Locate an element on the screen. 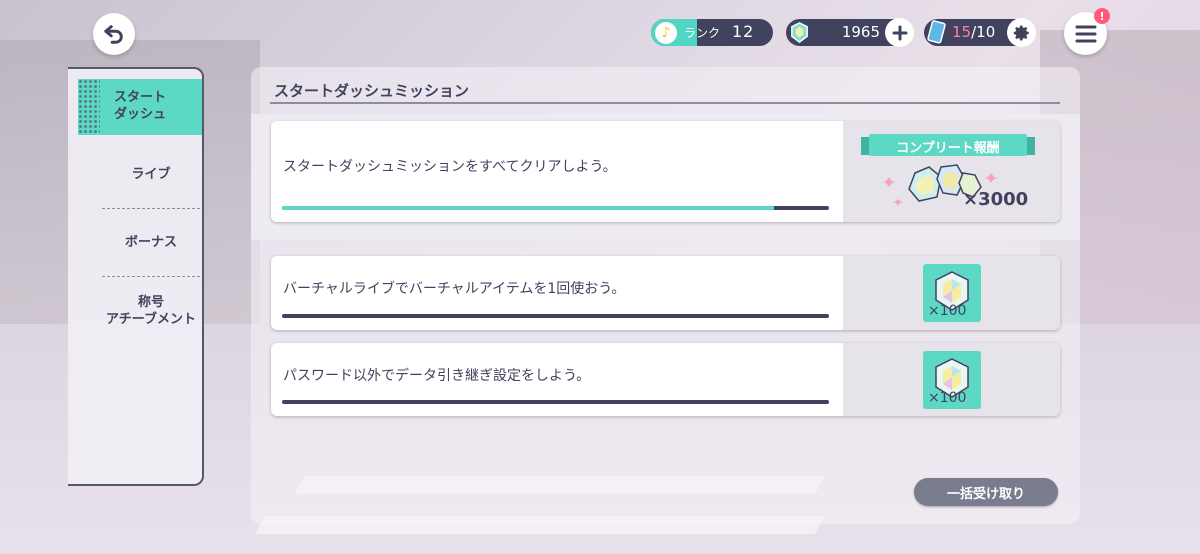 The width and height of the screenshot is (1200, 554). mission-card: パスワード以外でデータ引き継ぎ設定をしよう。 ×100 is located at coordinates (665, 379).